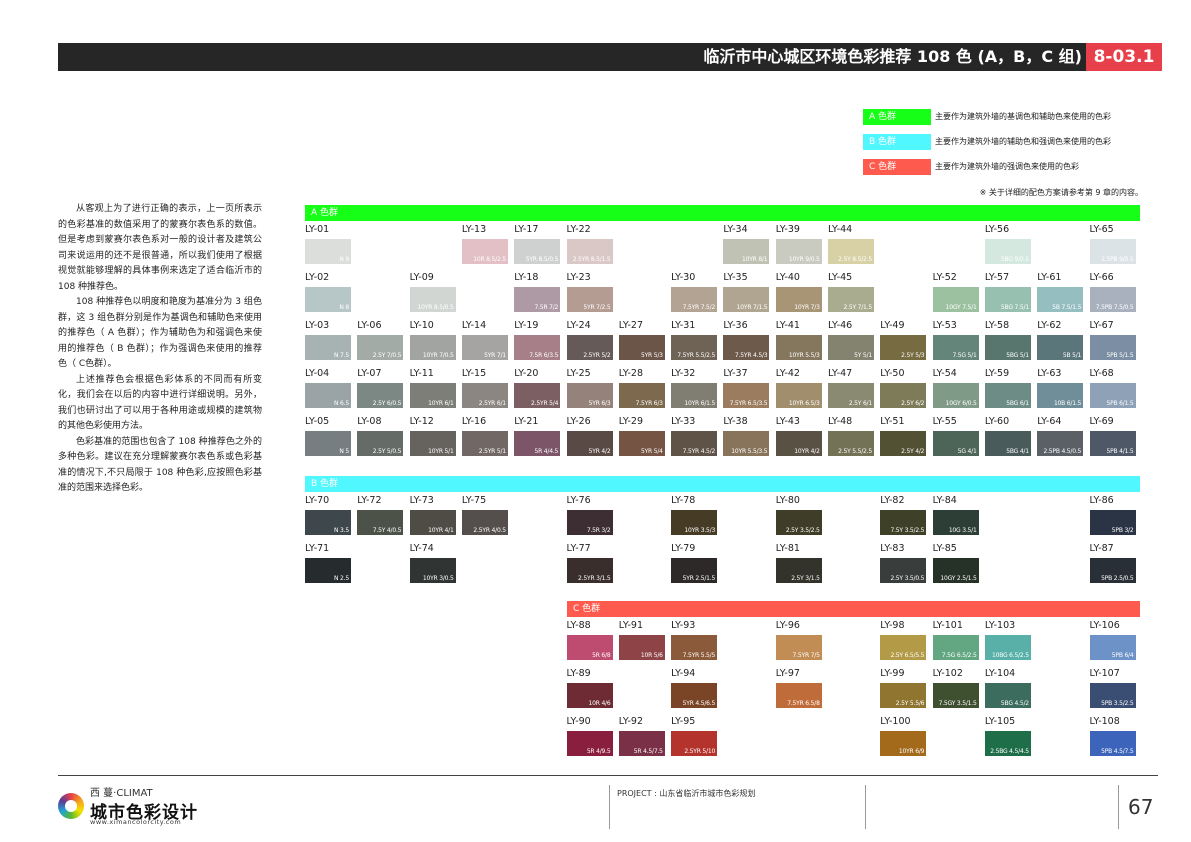 Image resolution: width=1191 pixels, height=842 pixels. What do you see at coordinates (903, 647) in the screenshot?
I see `color-swatch: 2.5Y 6.5/5.5` at bounding box center [903, 647].